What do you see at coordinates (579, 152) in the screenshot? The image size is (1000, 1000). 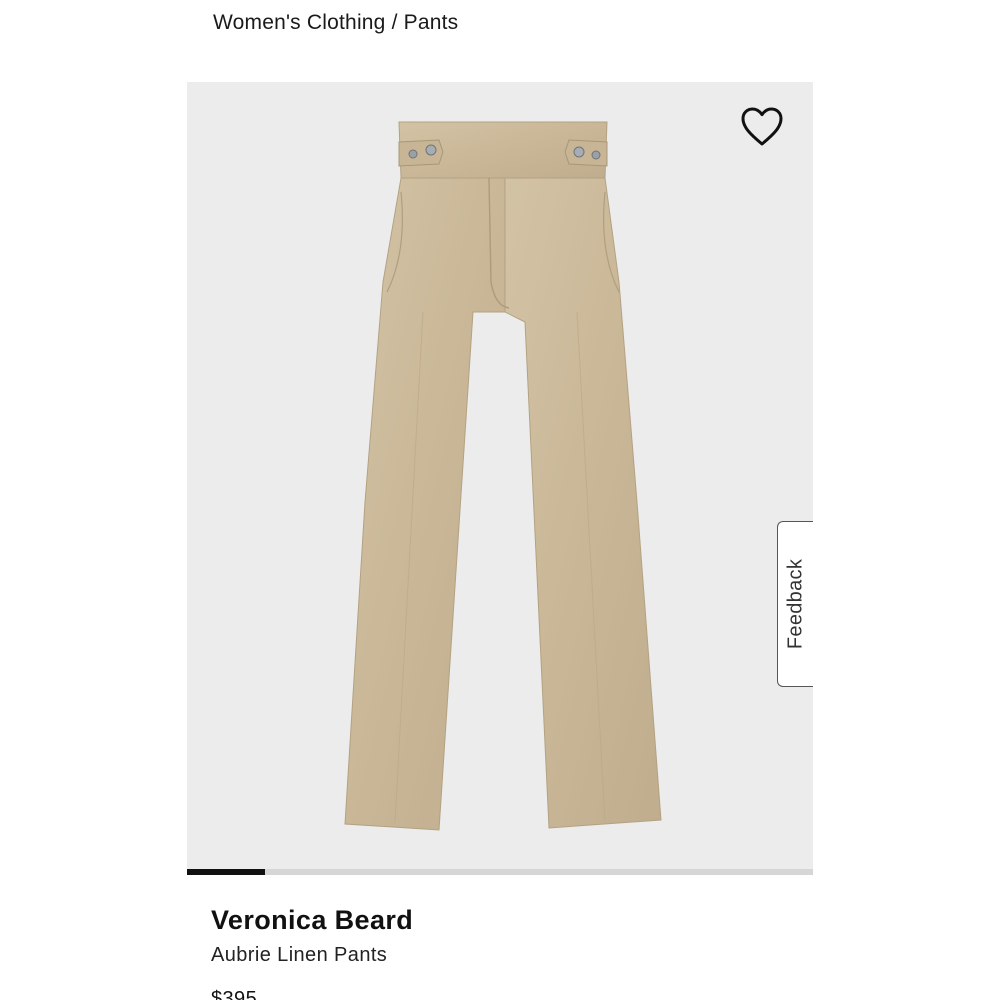 I see `right-button` at bounding box center [579, 152].